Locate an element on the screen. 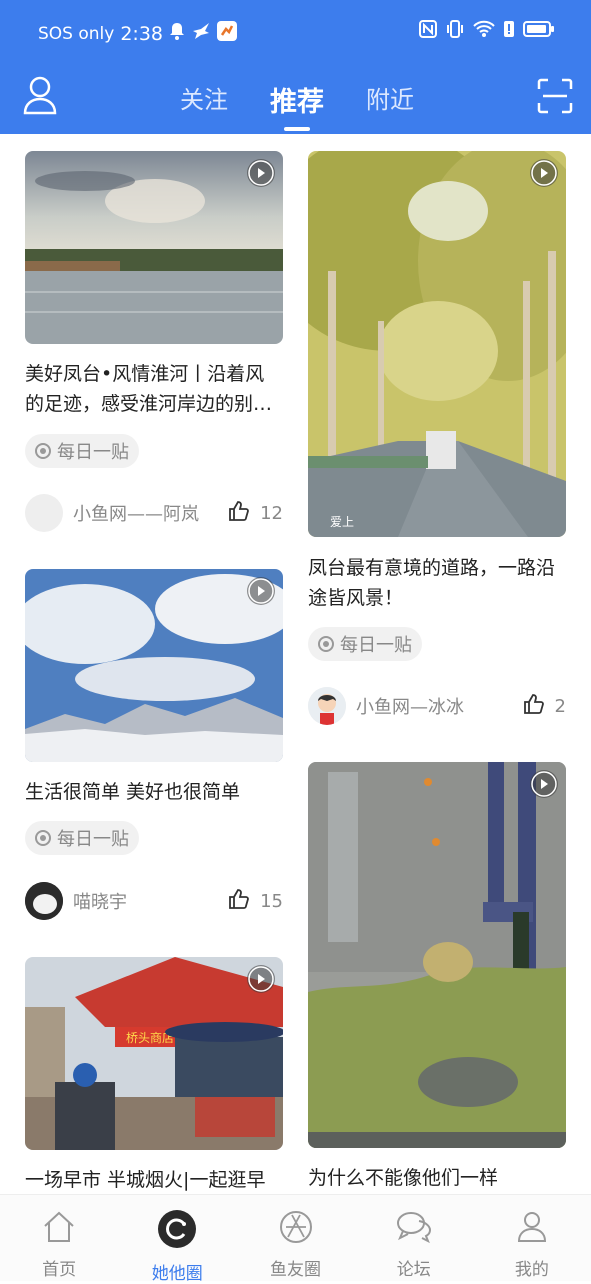 Image resolution: width=591 pixels, height=1284 pixels. like-button: 15 is located at coordinates (255, 901).